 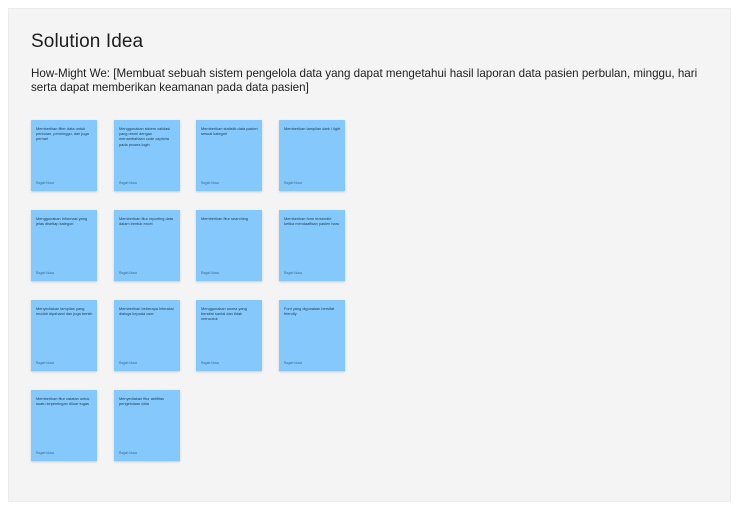 What do you see at coordinates (229, 245) in the screenshot?
I see `sticky-note: Memberikan fitur searching Ragah Nusa` at bounding box center [229, 245].